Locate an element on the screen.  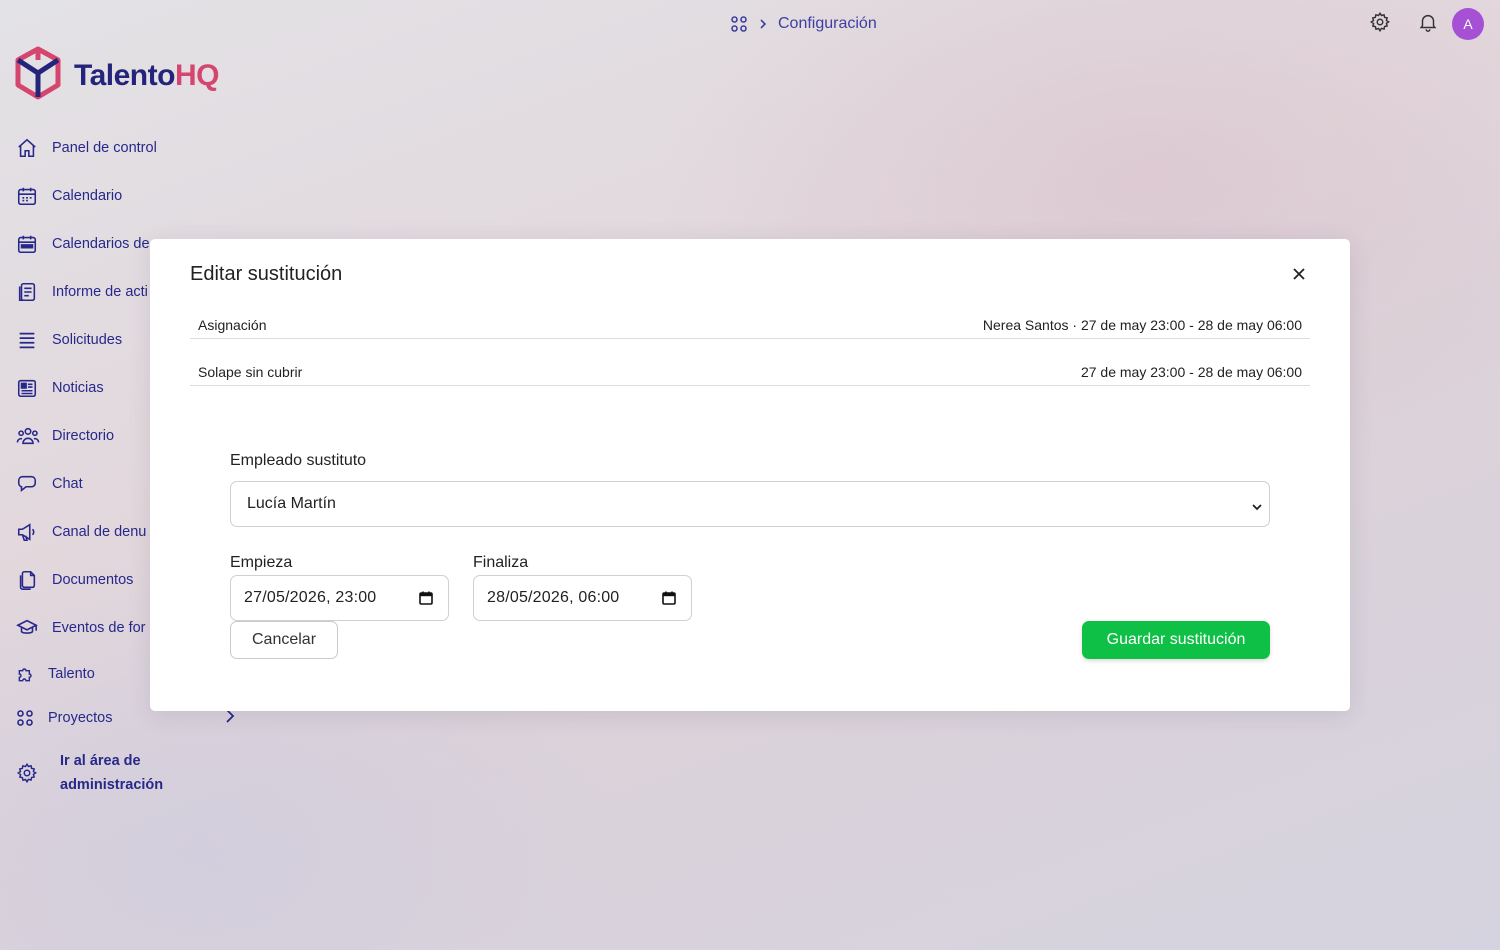
start-label: Empieza is located at coordinates (261, 562).